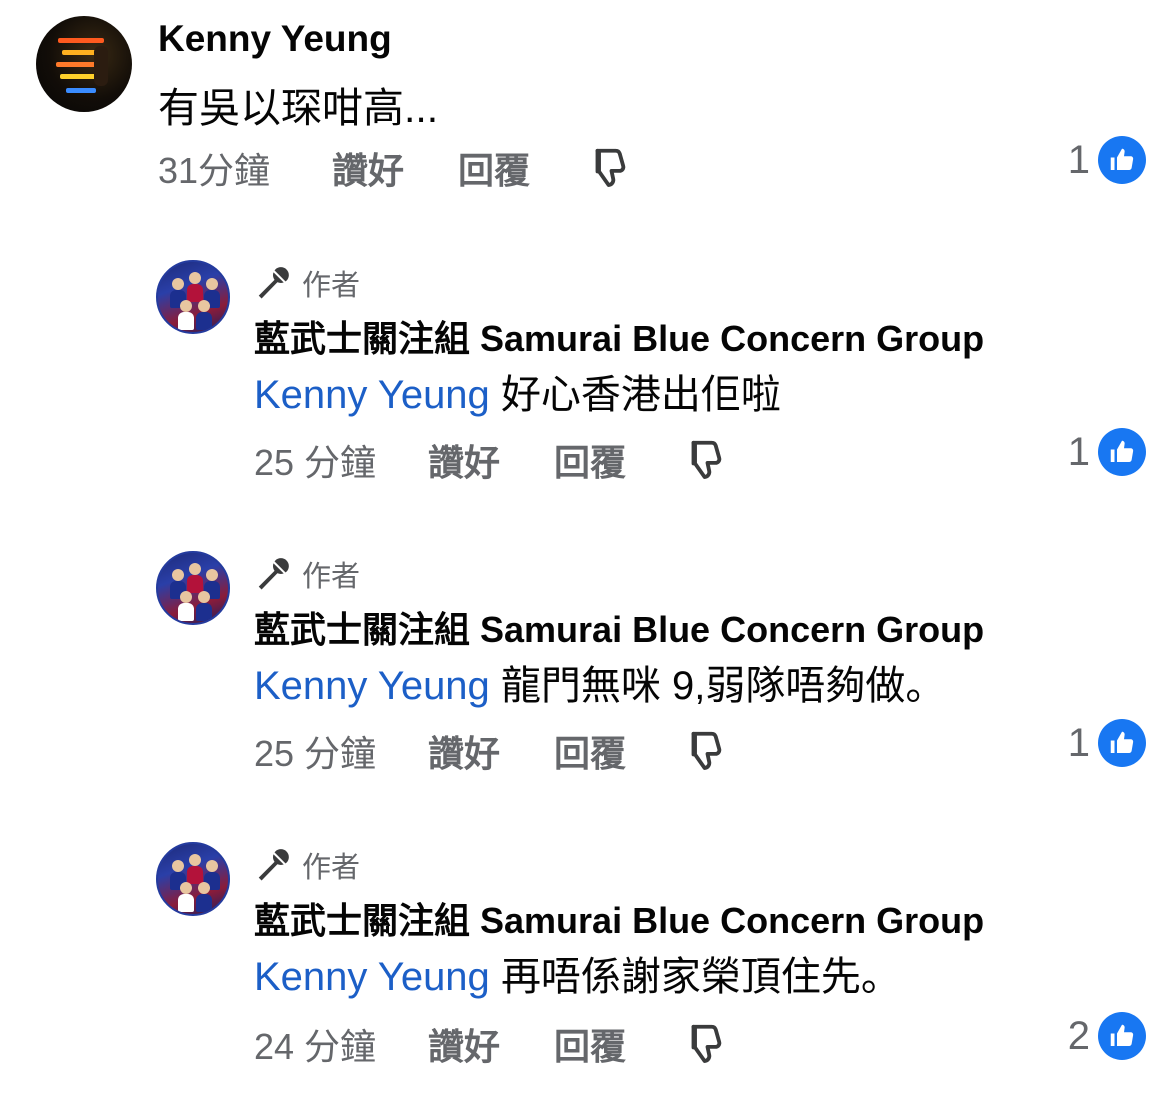  I want to click on timestamp: 24 分鐘, so click(341, 1044).